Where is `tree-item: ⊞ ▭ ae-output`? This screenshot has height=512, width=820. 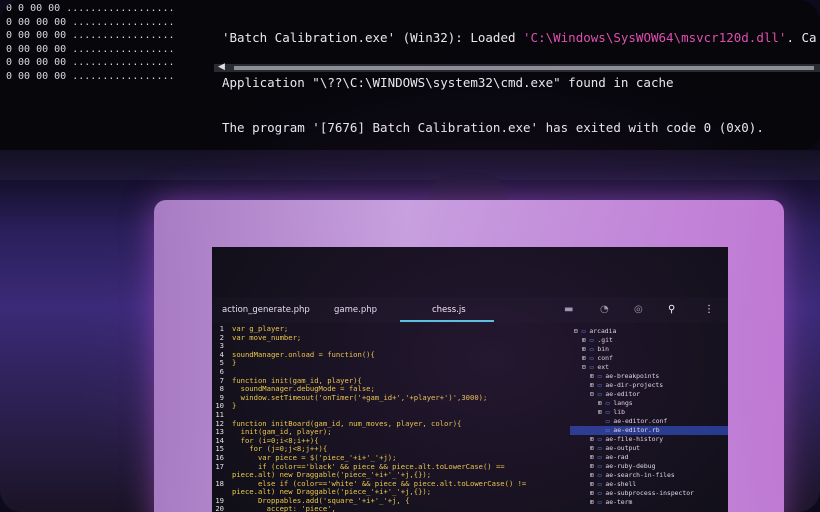 tree-item: ⊞ ▭ ae-output is located at coordinates (649, 448).